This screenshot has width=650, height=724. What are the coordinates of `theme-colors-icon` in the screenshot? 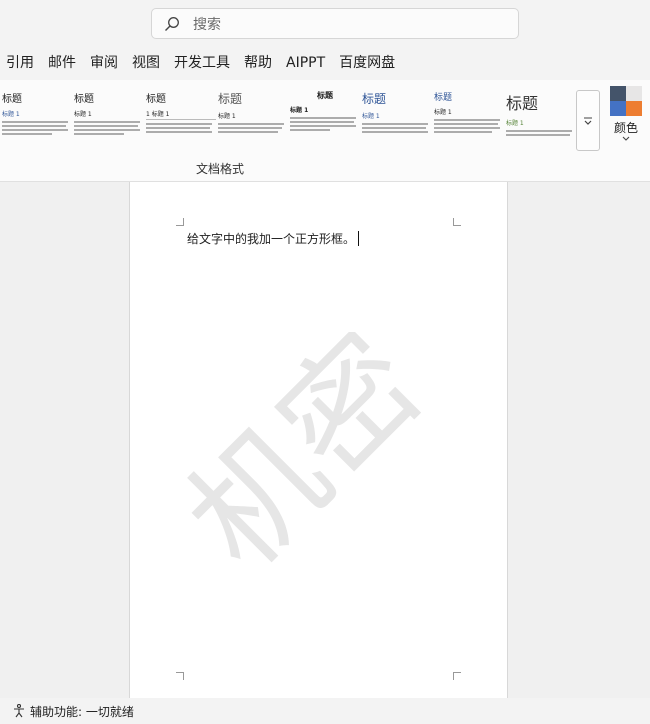 It's located at (626, 101).